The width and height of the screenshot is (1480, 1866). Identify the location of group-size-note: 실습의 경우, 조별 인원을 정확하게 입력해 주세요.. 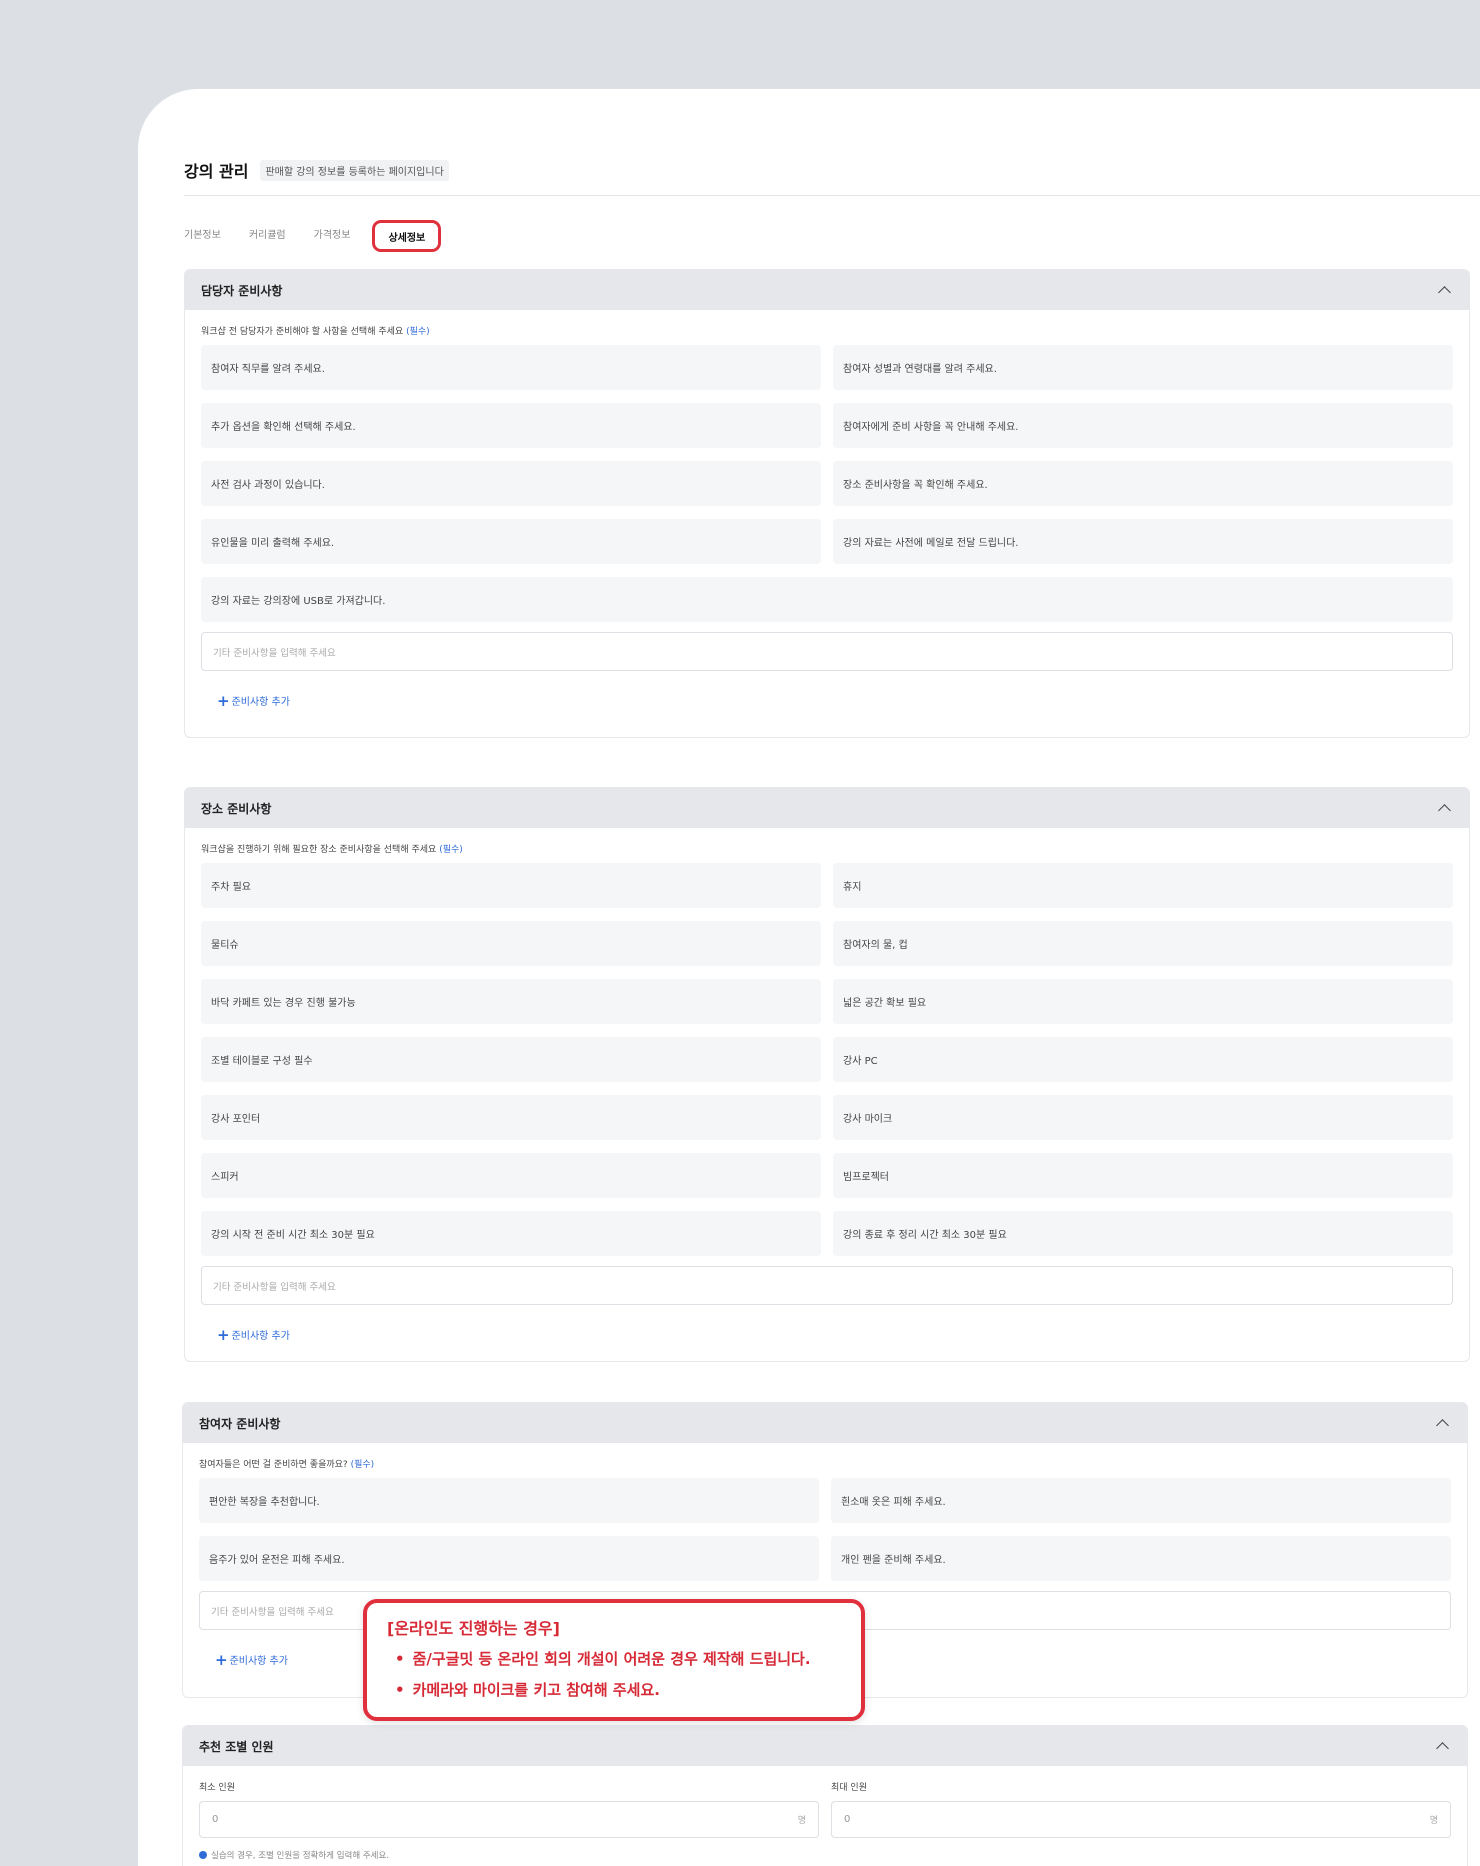
(825, 1855).